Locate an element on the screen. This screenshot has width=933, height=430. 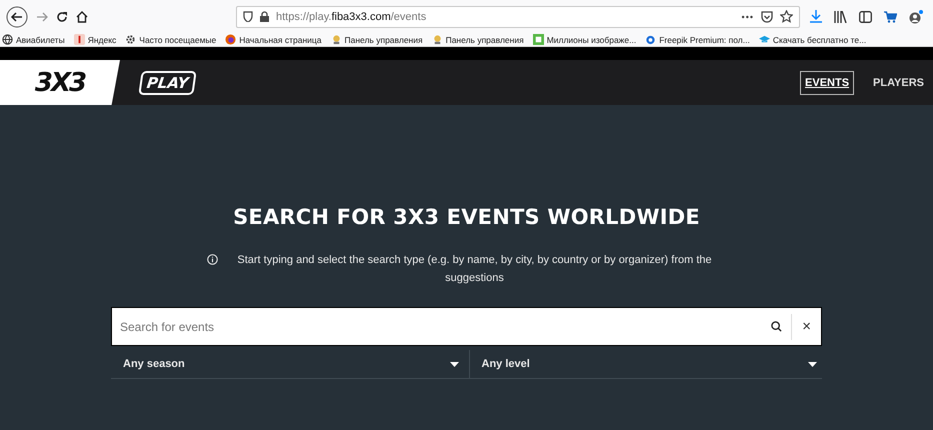
pocket-icon is located at coordinates (767, 16).